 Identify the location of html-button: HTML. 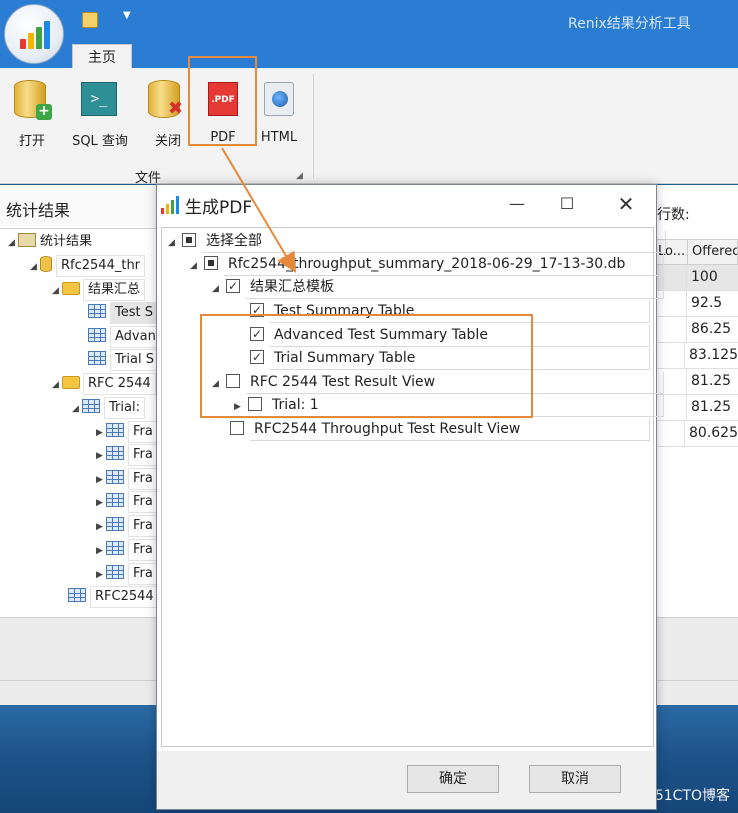
(279, 116).